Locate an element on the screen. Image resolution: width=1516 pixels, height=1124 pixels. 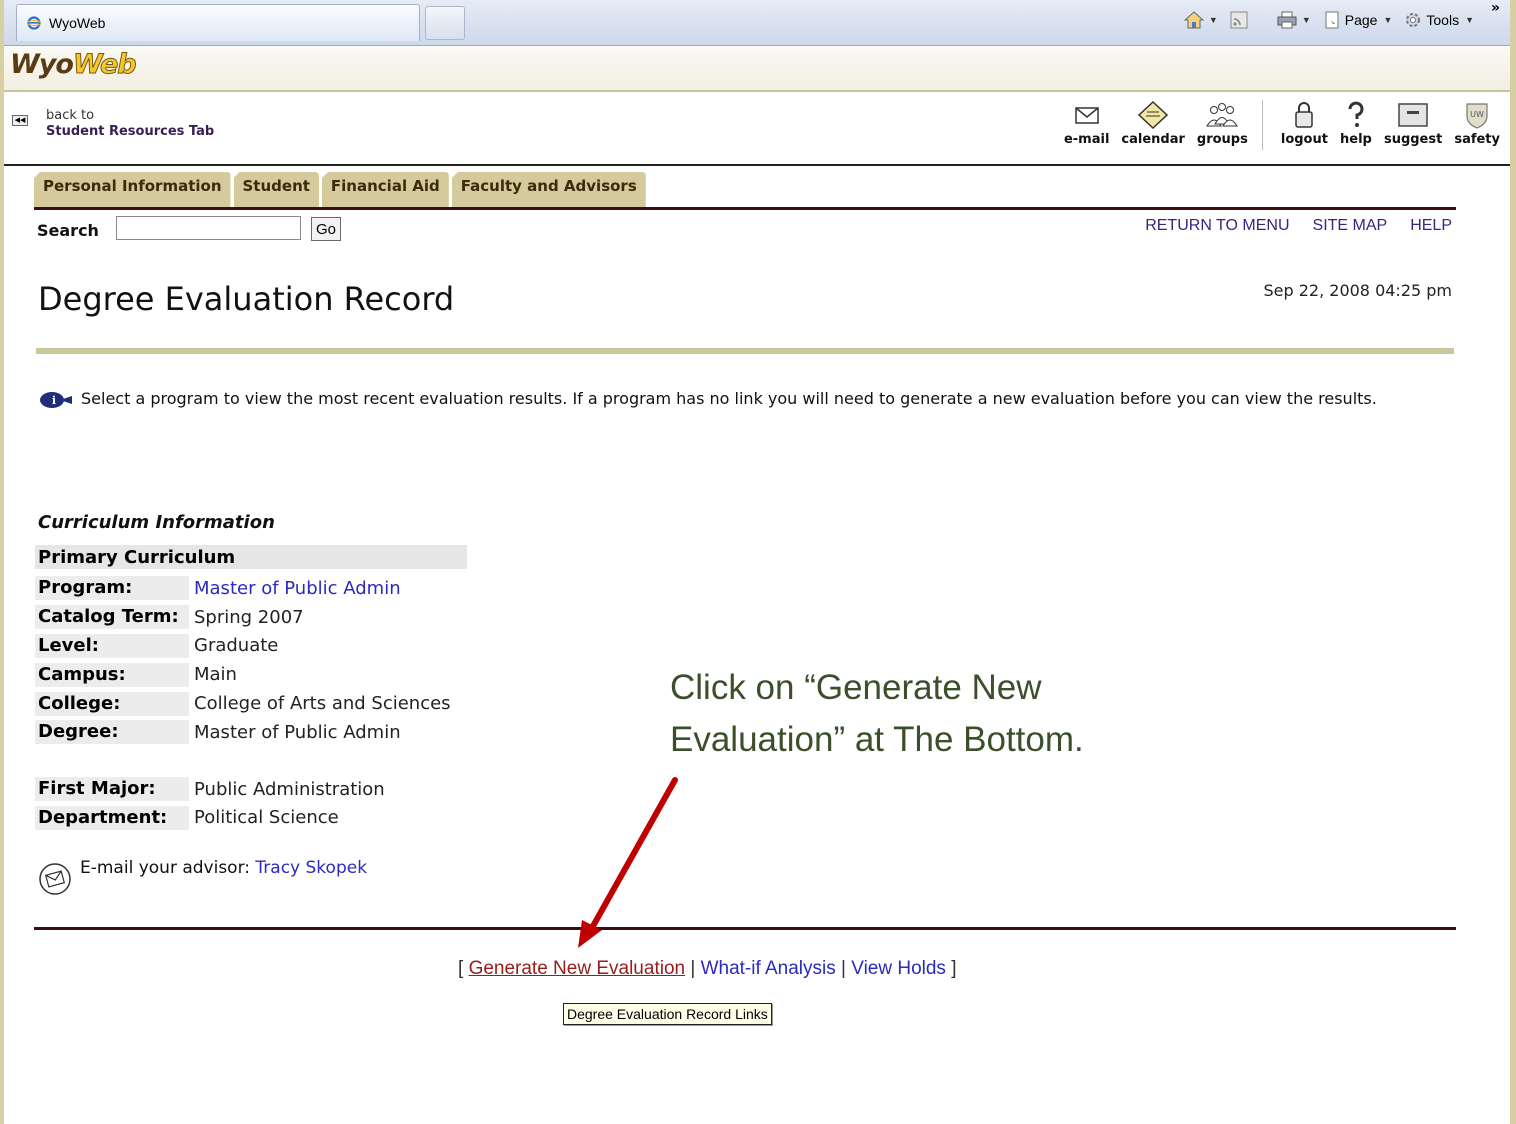
timestamp: Sep 22, 2008 04:25 pm is located at coordinates (1357, 290).